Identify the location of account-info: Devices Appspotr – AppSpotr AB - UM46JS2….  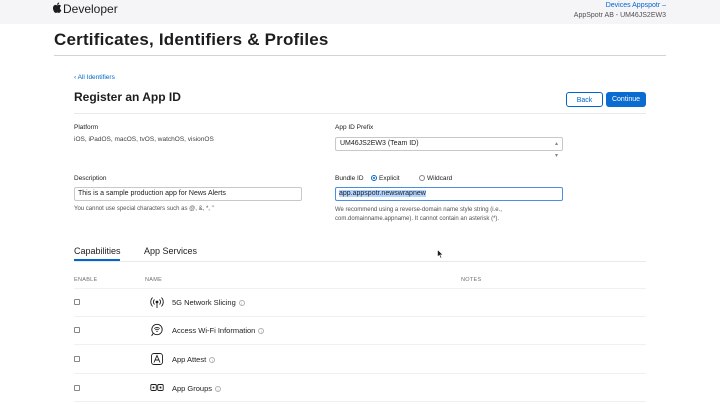
(620, 11).